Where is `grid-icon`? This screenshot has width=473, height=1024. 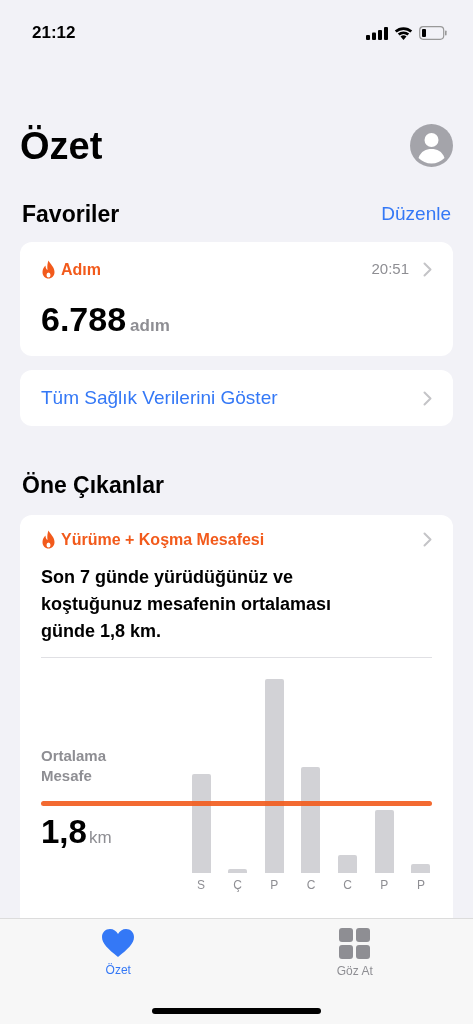
grid-icon is located at coordinates (355, 943).